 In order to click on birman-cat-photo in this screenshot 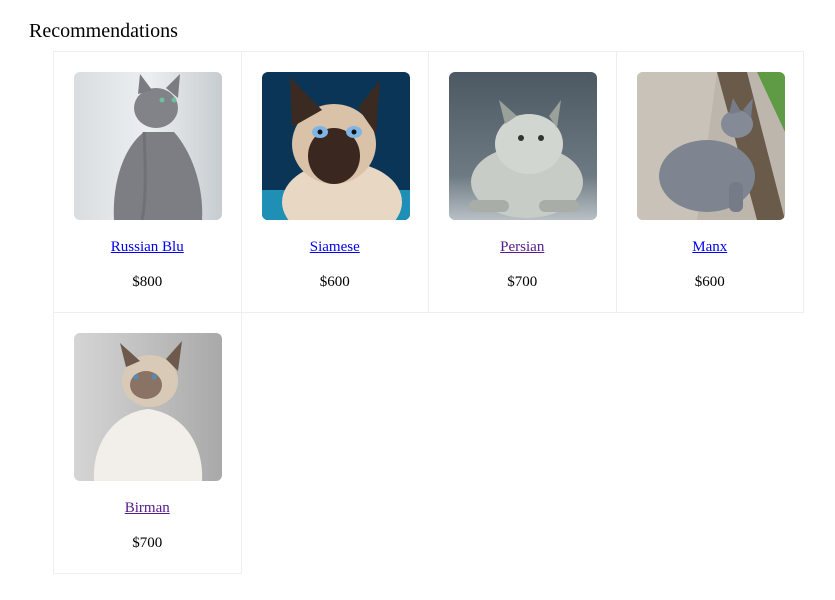, I will do `click(148, 407)`.